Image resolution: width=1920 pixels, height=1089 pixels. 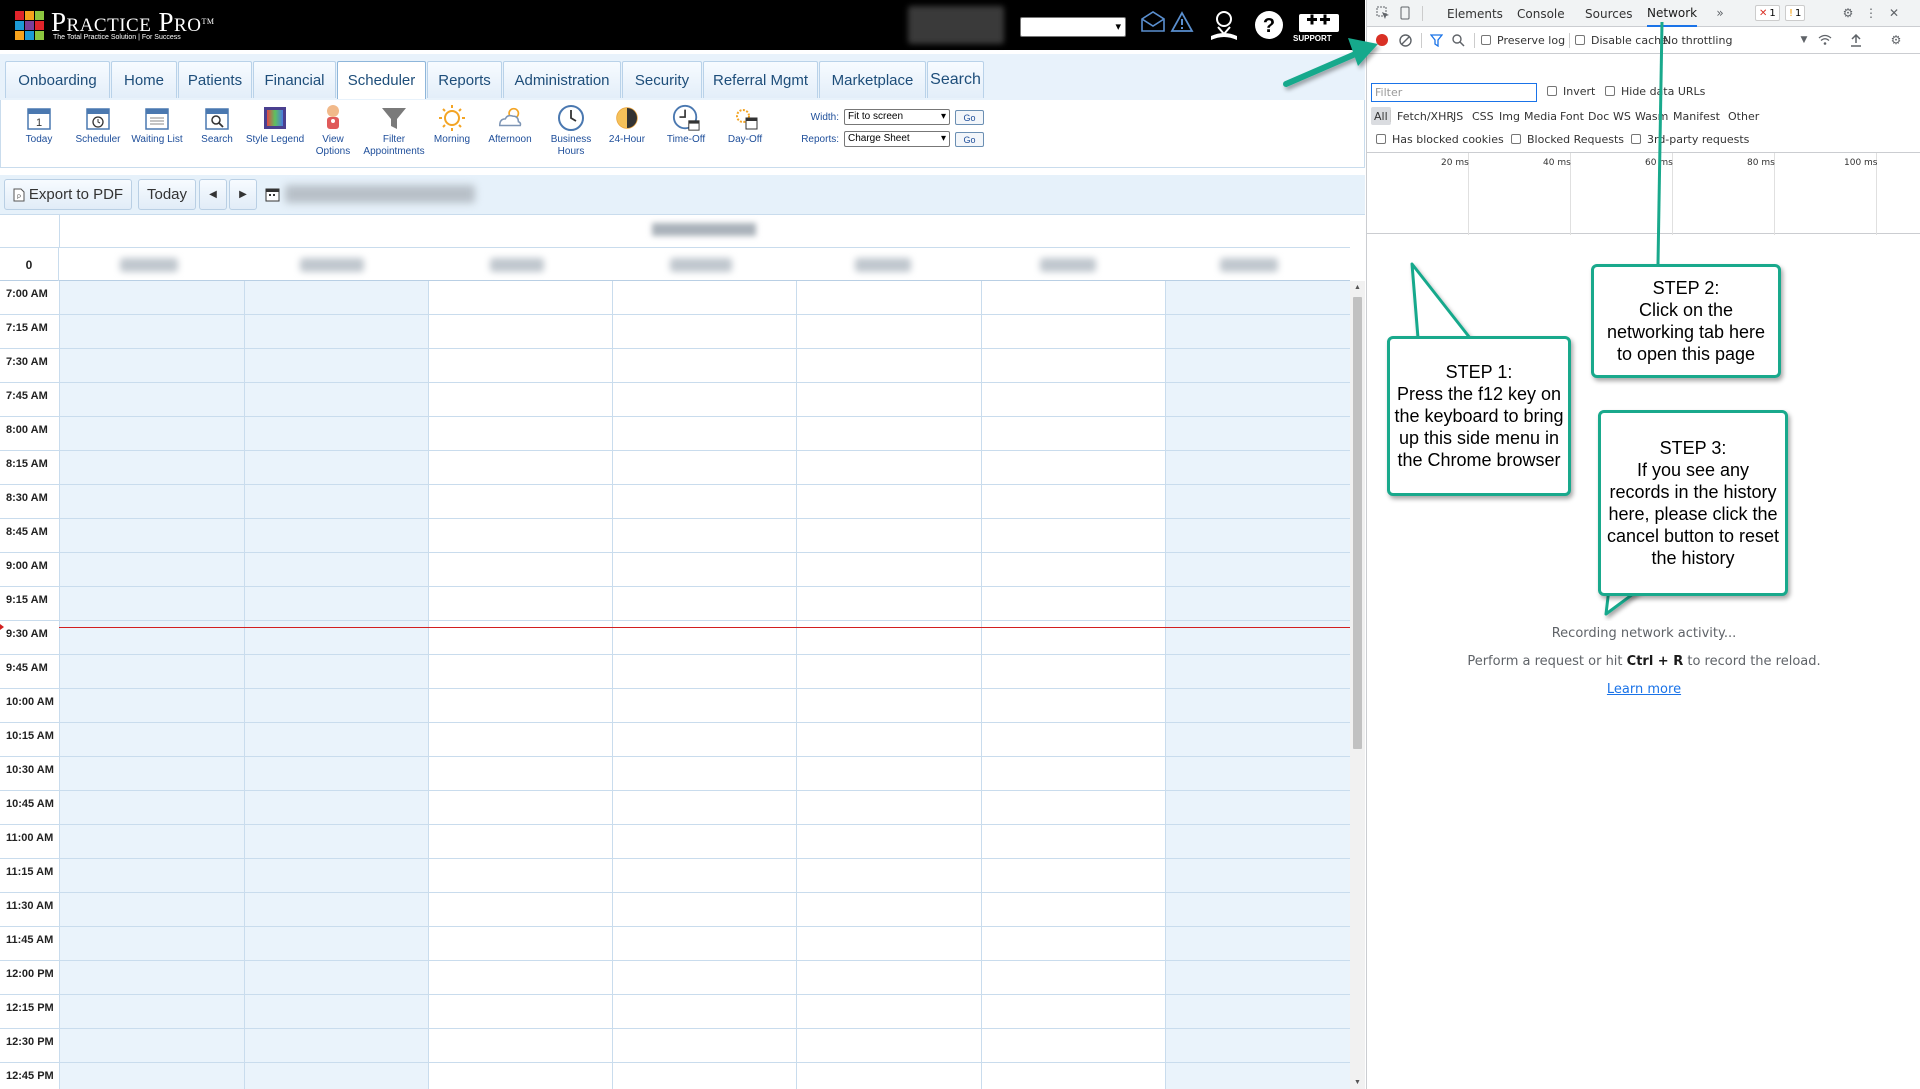 I want to click on tab-reports: Reports, so click(x=464, y=79).